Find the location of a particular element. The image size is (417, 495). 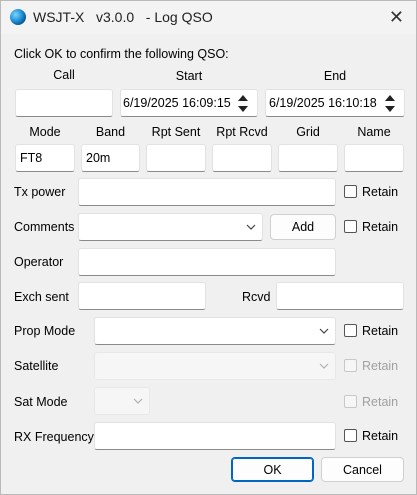

call-label: Call is located at coordinates (64, 75).